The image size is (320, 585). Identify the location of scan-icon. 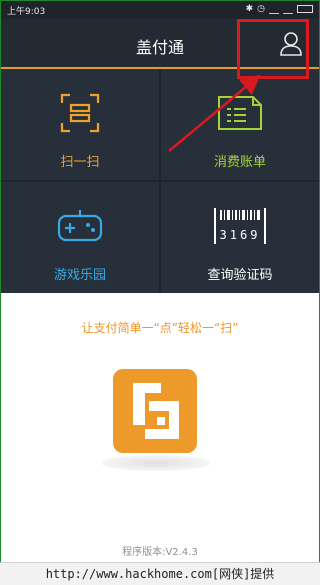
(80, 113).